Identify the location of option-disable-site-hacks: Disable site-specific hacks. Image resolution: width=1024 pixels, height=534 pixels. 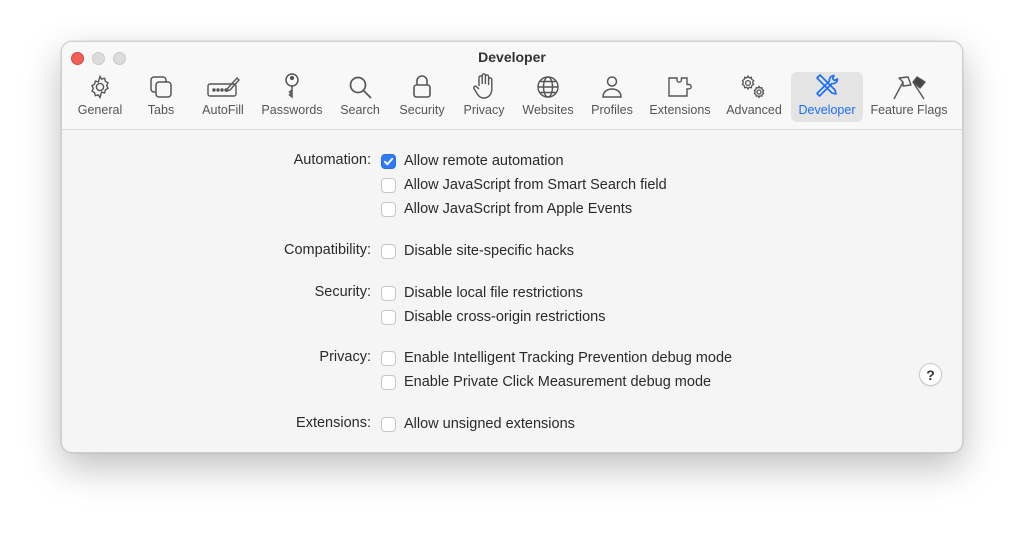
(477, 251).